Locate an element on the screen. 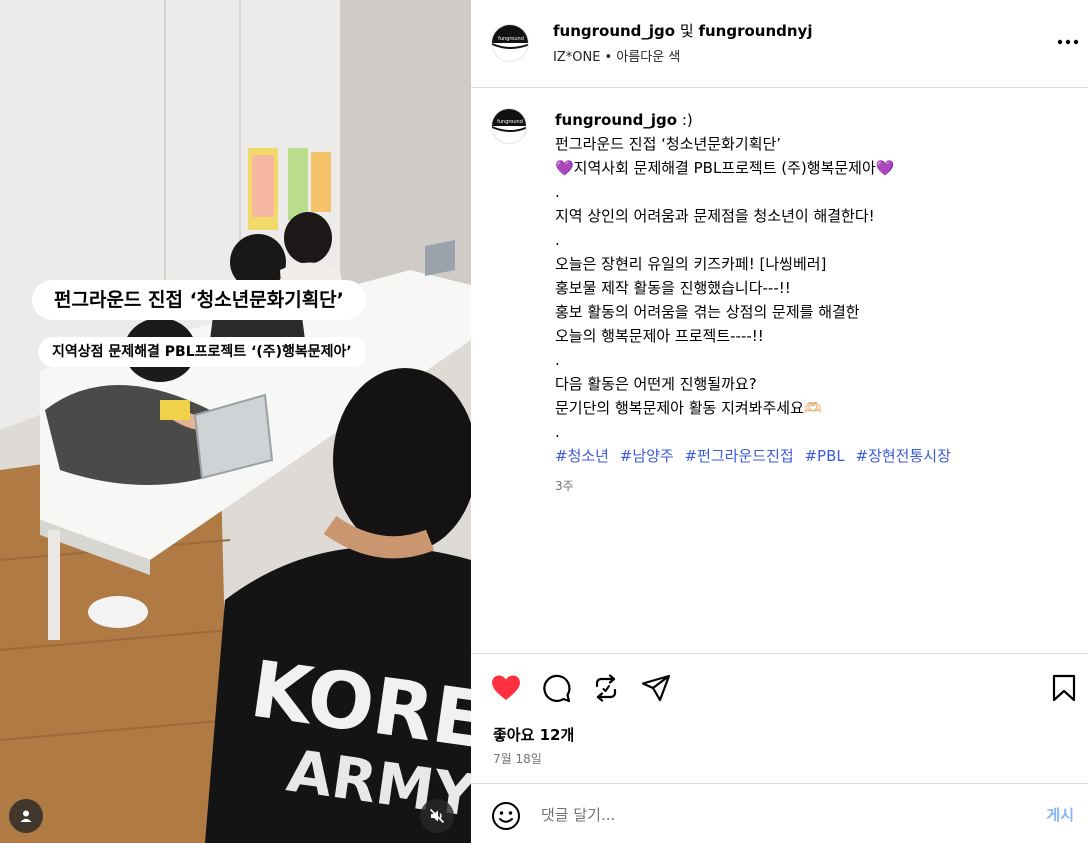  caption-username: funground_jgo is located at coordinates (616, 120).